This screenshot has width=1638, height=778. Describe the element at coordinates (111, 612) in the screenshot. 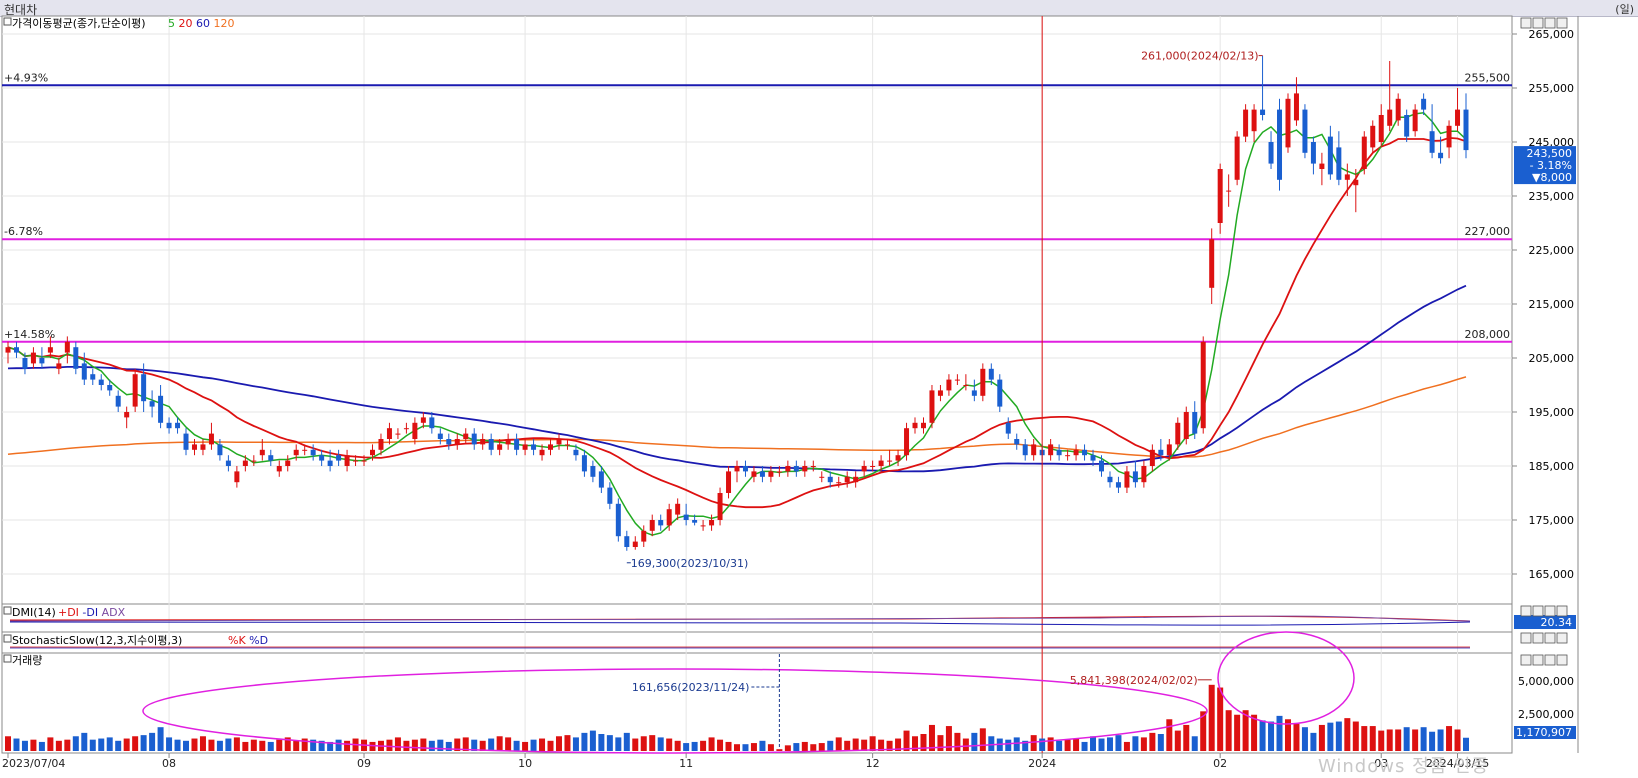

I see `legend-entry: ADX` at that location.